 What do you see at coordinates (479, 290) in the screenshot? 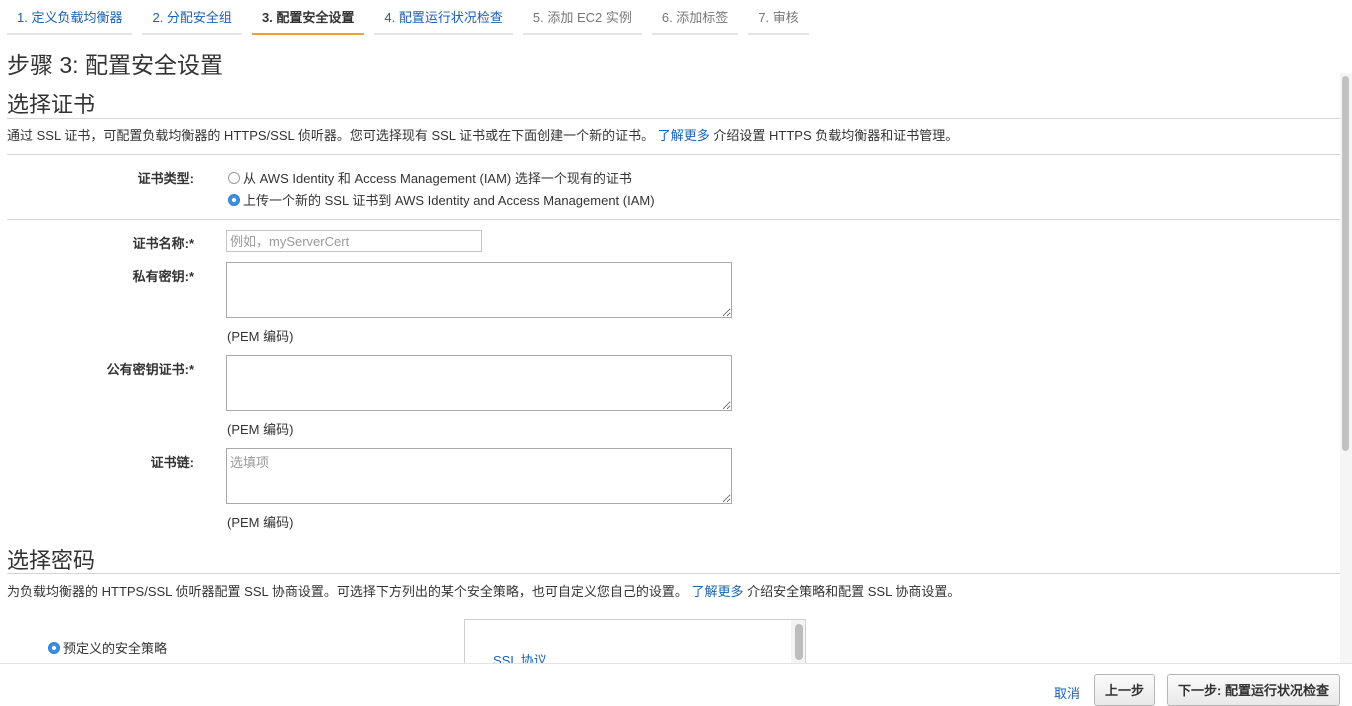
I see `private-key-textarea` at bounding box center [479, 290].